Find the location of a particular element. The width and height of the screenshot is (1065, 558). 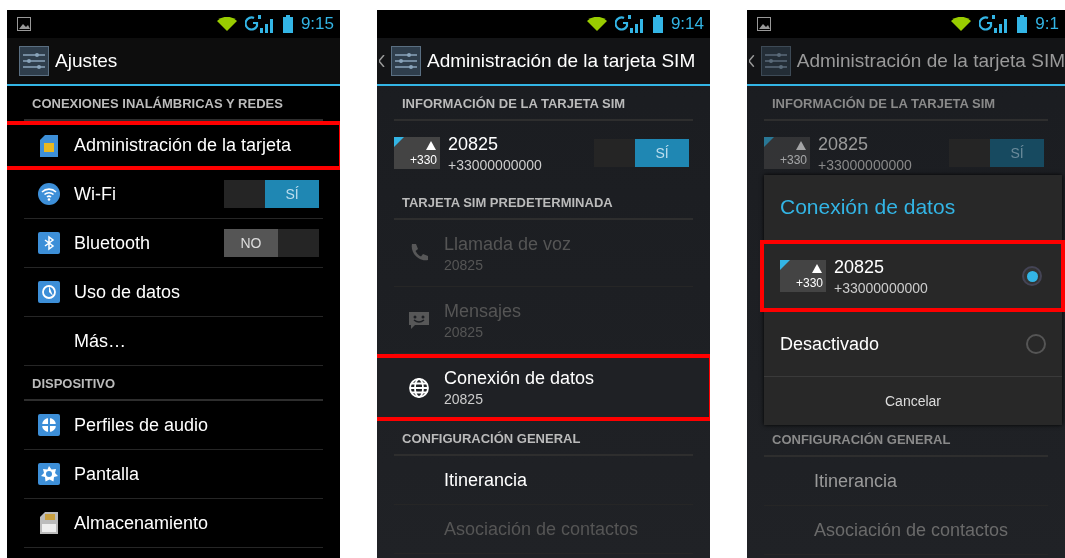

bluetooth-icon is located at coordinates (49, 243).